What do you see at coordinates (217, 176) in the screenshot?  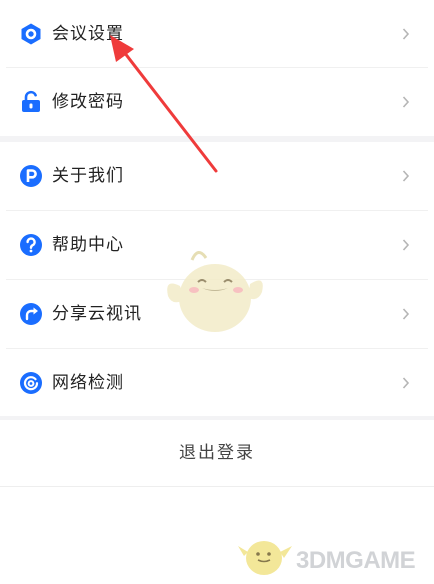 I see `menu-item-about-us: 关于我们` at bounding box center [217, 176].